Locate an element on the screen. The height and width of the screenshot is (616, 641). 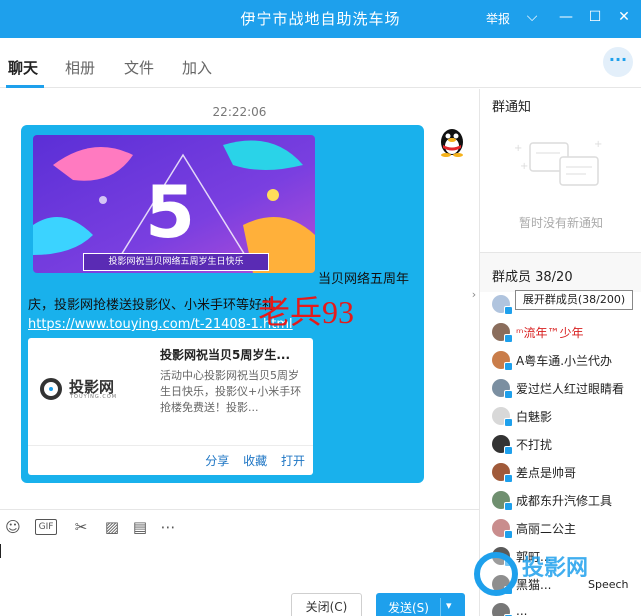
touying-logo: 投影网 TOUYING.COM is located at coordinates (84, 388).